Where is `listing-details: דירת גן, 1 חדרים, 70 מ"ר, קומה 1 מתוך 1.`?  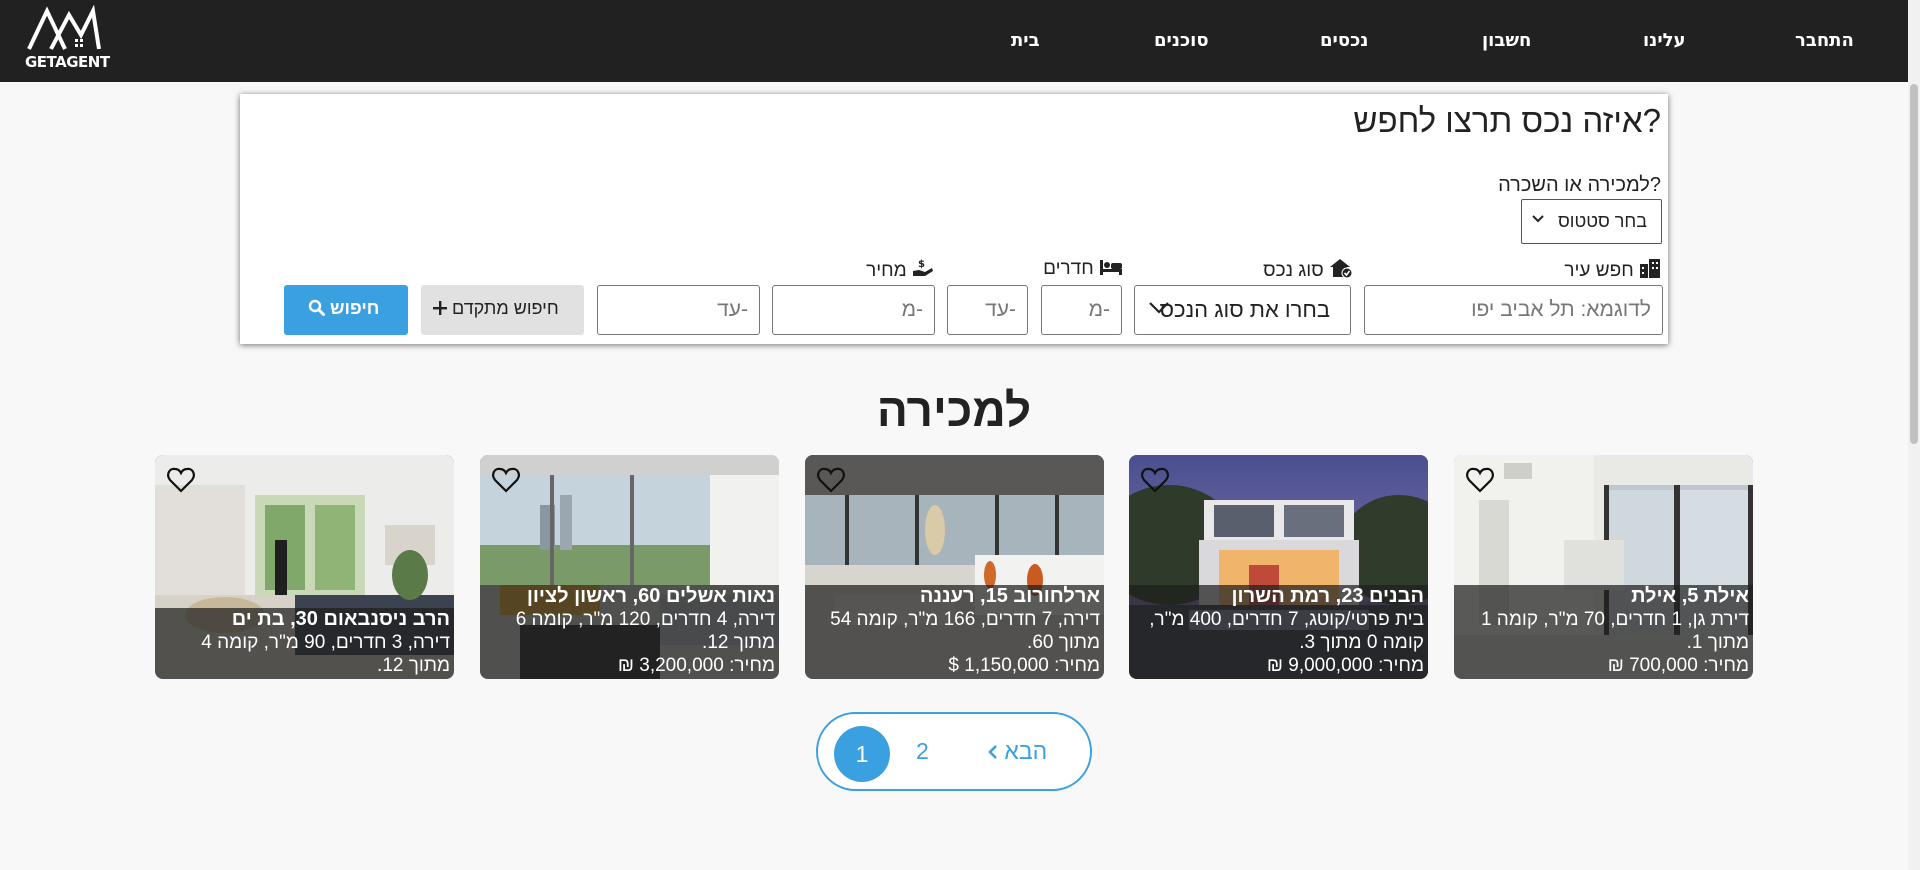
listing-details: דירת גן, 1 חדרים, 70 מ"ר, קומה 1 מתוך 1. is located at coordinates (1614, 631).